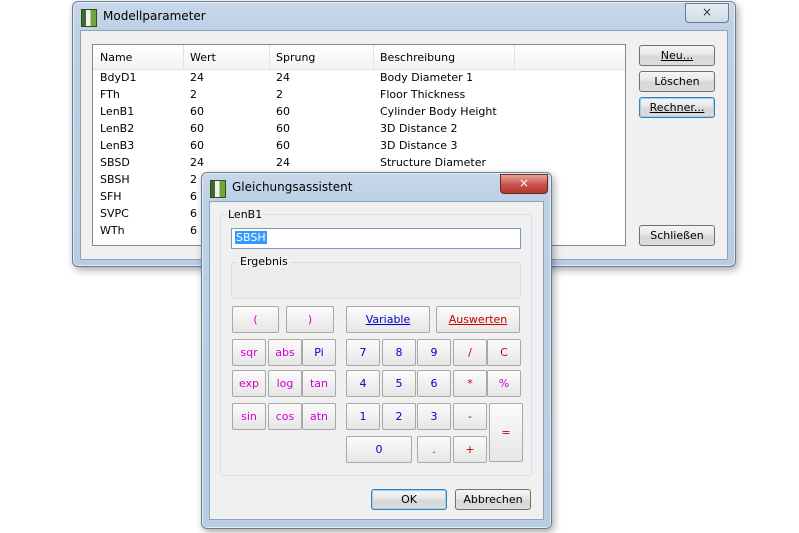 The width and height of the screenshot is (799, 533). I want to click on cell-name: SBSD, so click(115, 162).